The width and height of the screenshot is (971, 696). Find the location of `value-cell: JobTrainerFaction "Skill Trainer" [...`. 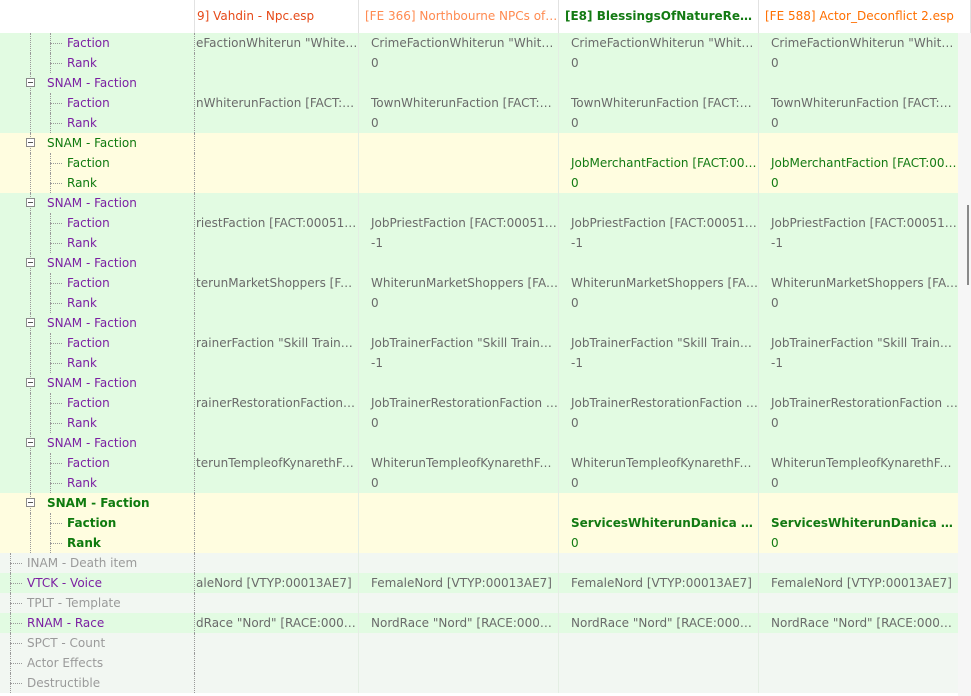

value-cell: JobTrainerFaction "Skill Trainer" [... is located at coordinates (858, 343).